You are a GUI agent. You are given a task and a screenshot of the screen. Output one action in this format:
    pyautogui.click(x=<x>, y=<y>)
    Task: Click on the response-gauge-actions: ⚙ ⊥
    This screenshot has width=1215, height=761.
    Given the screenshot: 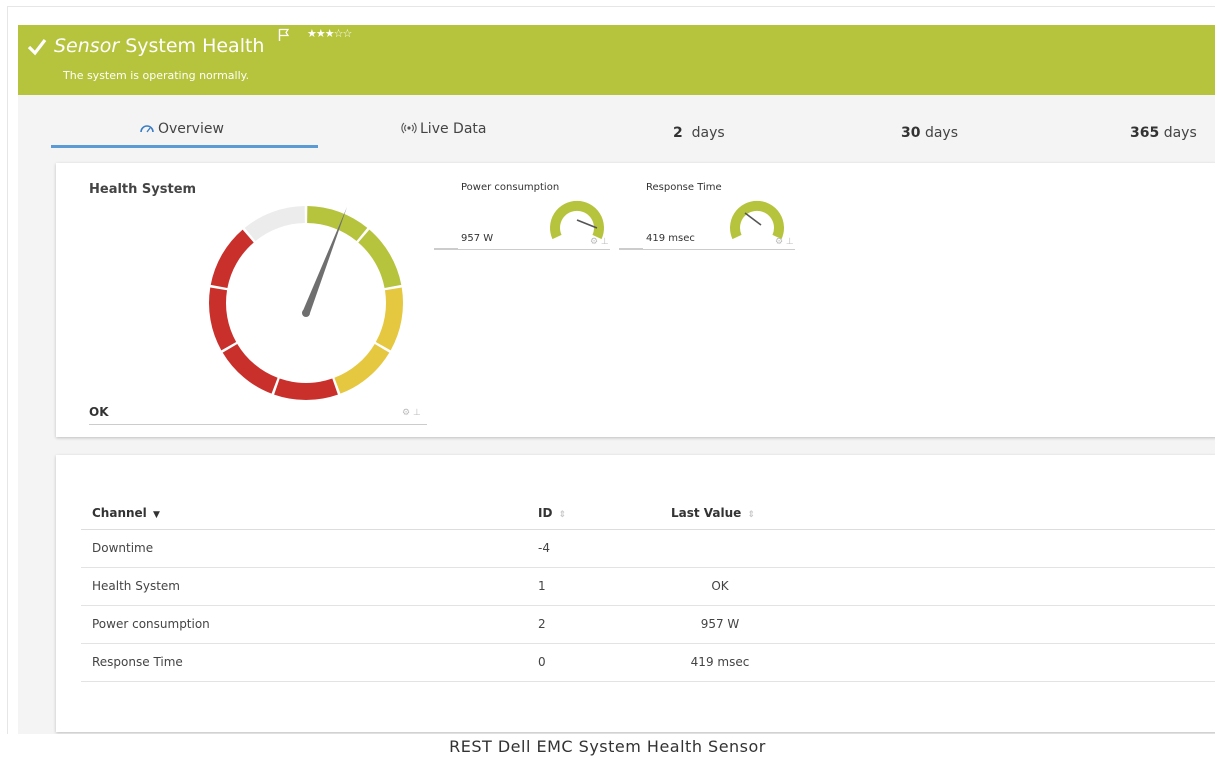 What is the action you would take?
    pyautogui.click(x=784, y=242)
    